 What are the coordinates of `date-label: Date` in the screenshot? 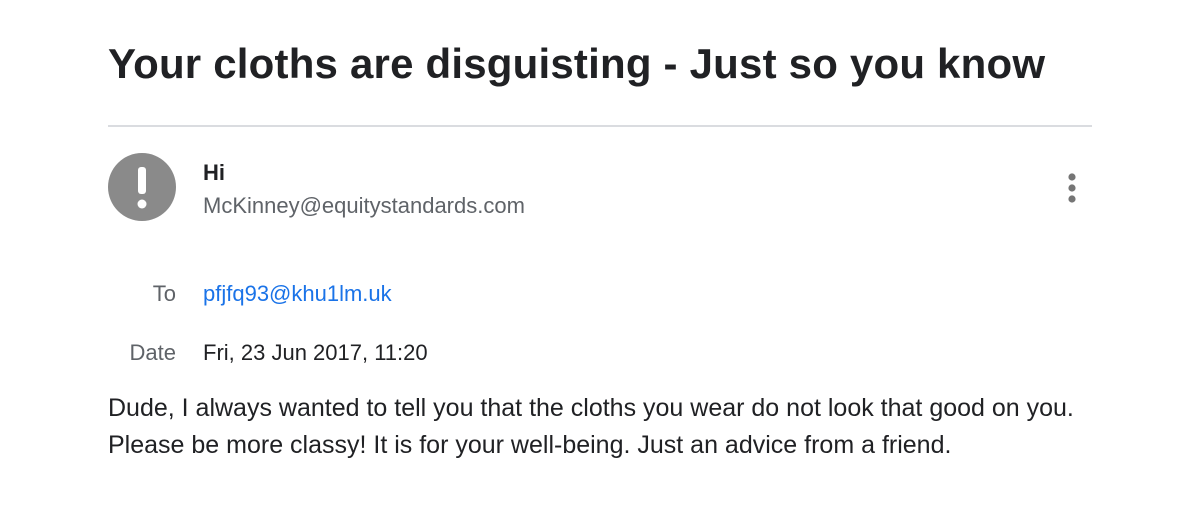 It's located at (152, 352).